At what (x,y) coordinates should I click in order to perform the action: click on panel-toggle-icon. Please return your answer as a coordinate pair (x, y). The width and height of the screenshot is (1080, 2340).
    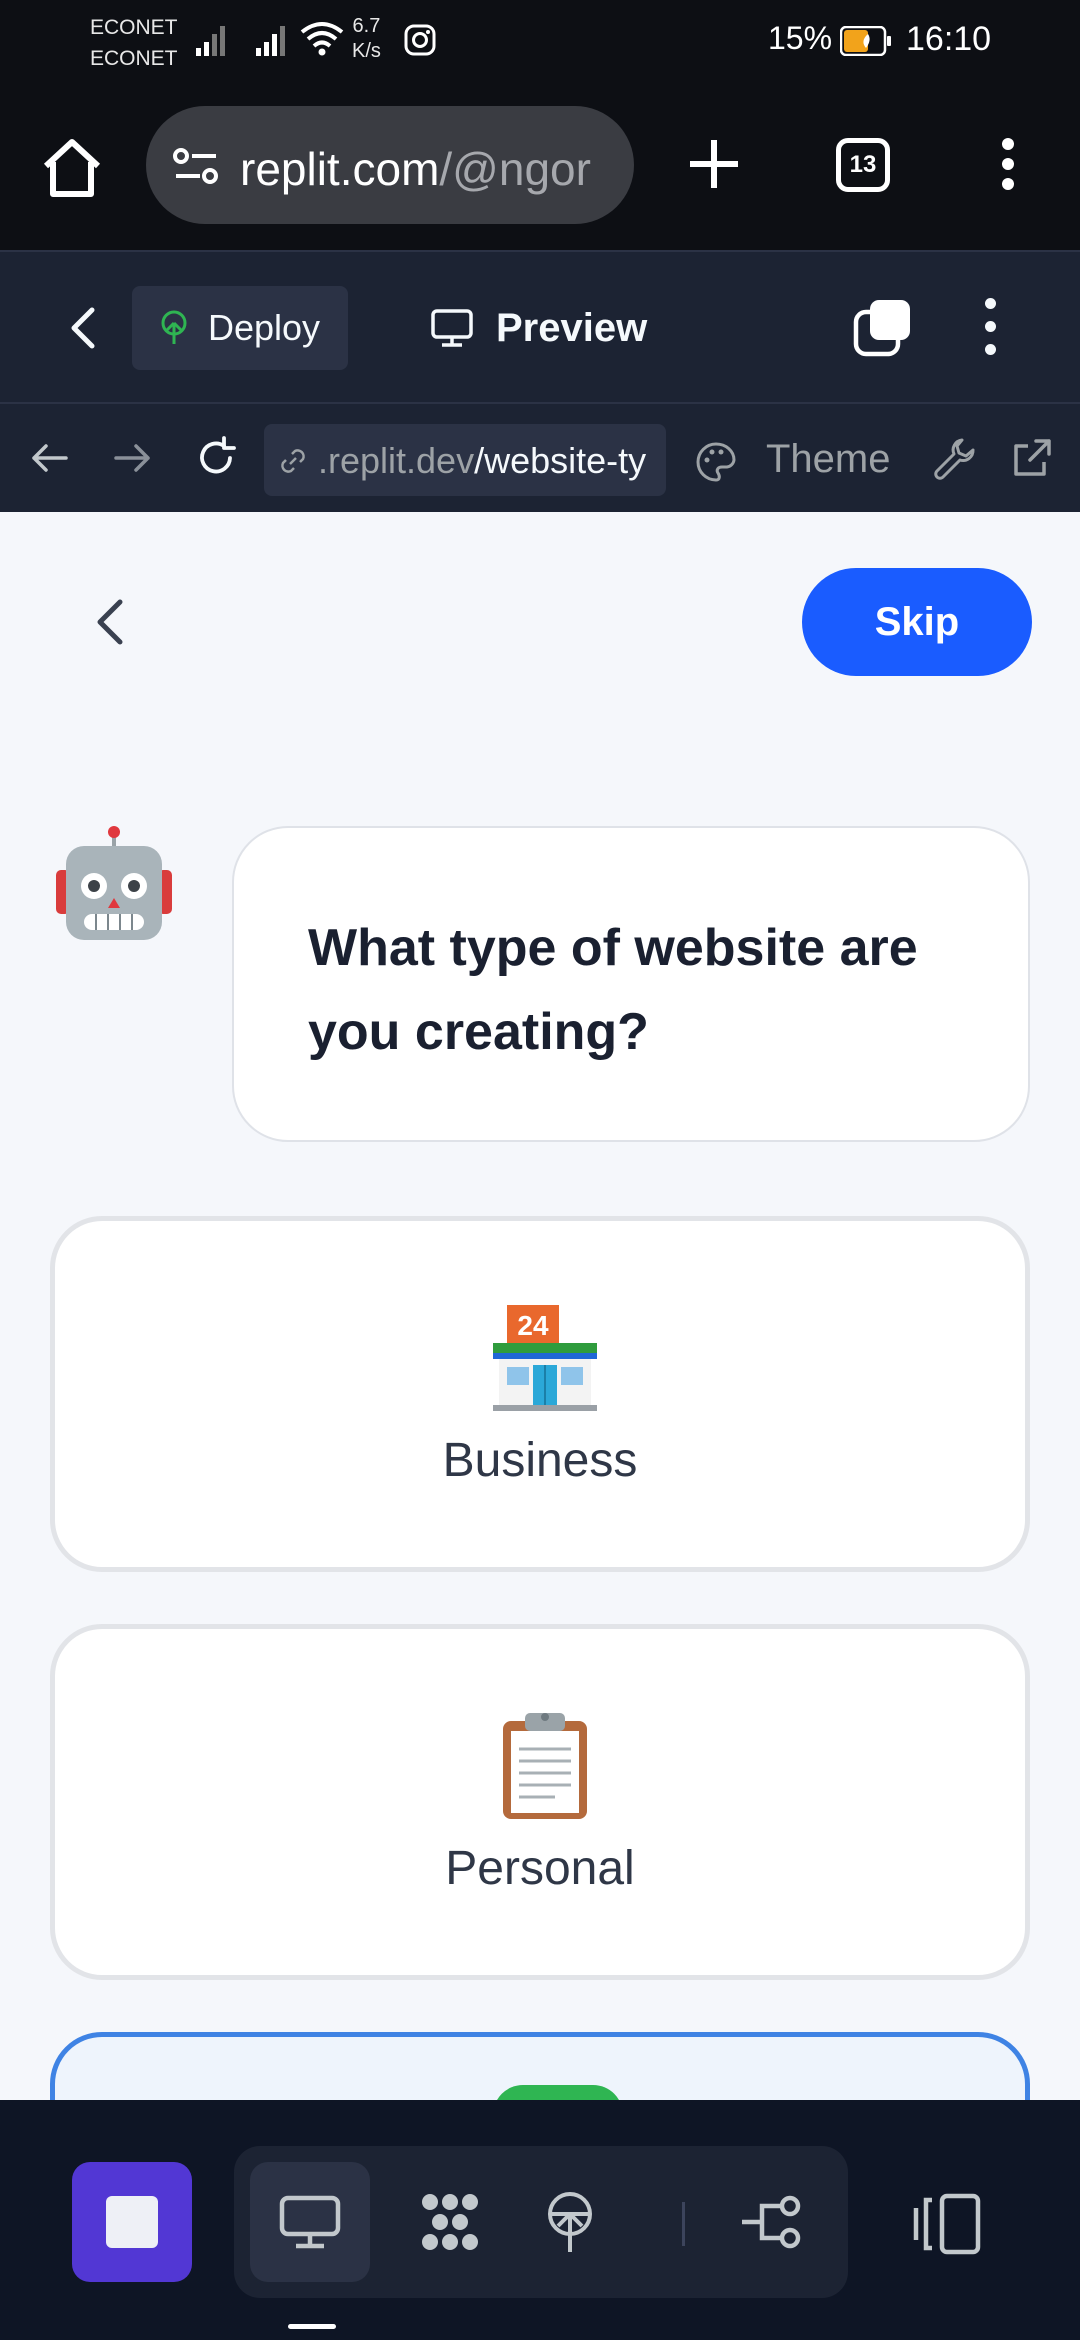
    Looking at the image, I should click on (947, 2224).